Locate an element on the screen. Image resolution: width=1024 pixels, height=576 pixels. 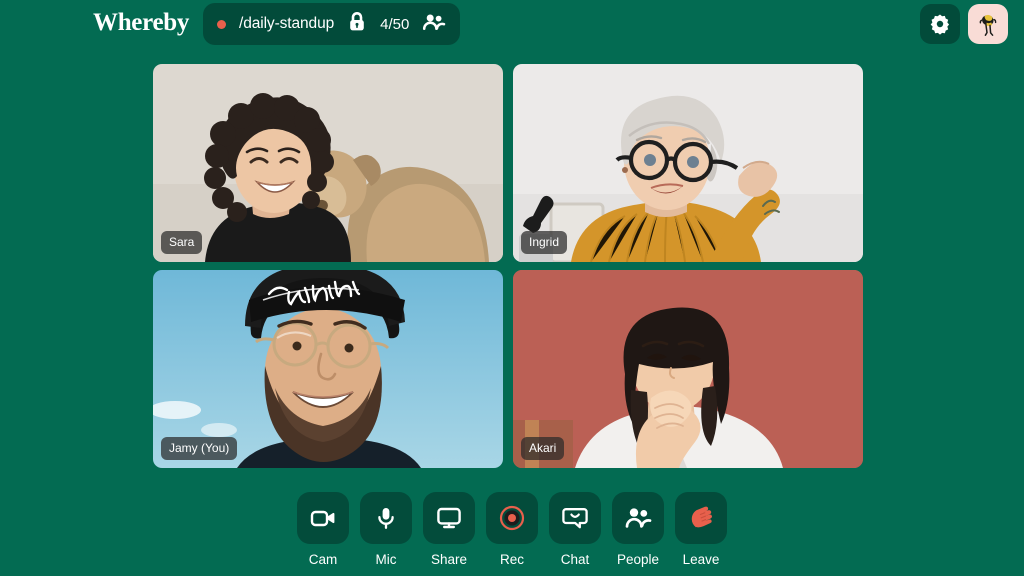
sara-video-stream is located at coordinates (328, 163).